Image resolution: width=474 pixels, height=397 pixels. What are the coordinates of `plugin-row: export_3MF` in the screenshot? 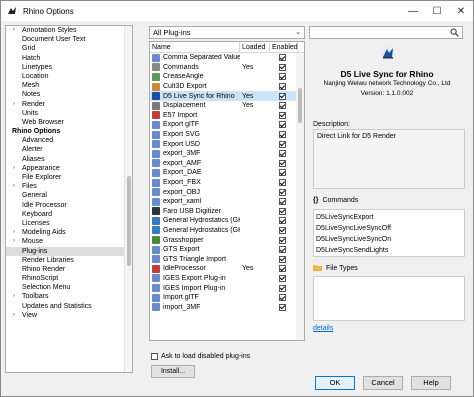 It's located at (227, 154).